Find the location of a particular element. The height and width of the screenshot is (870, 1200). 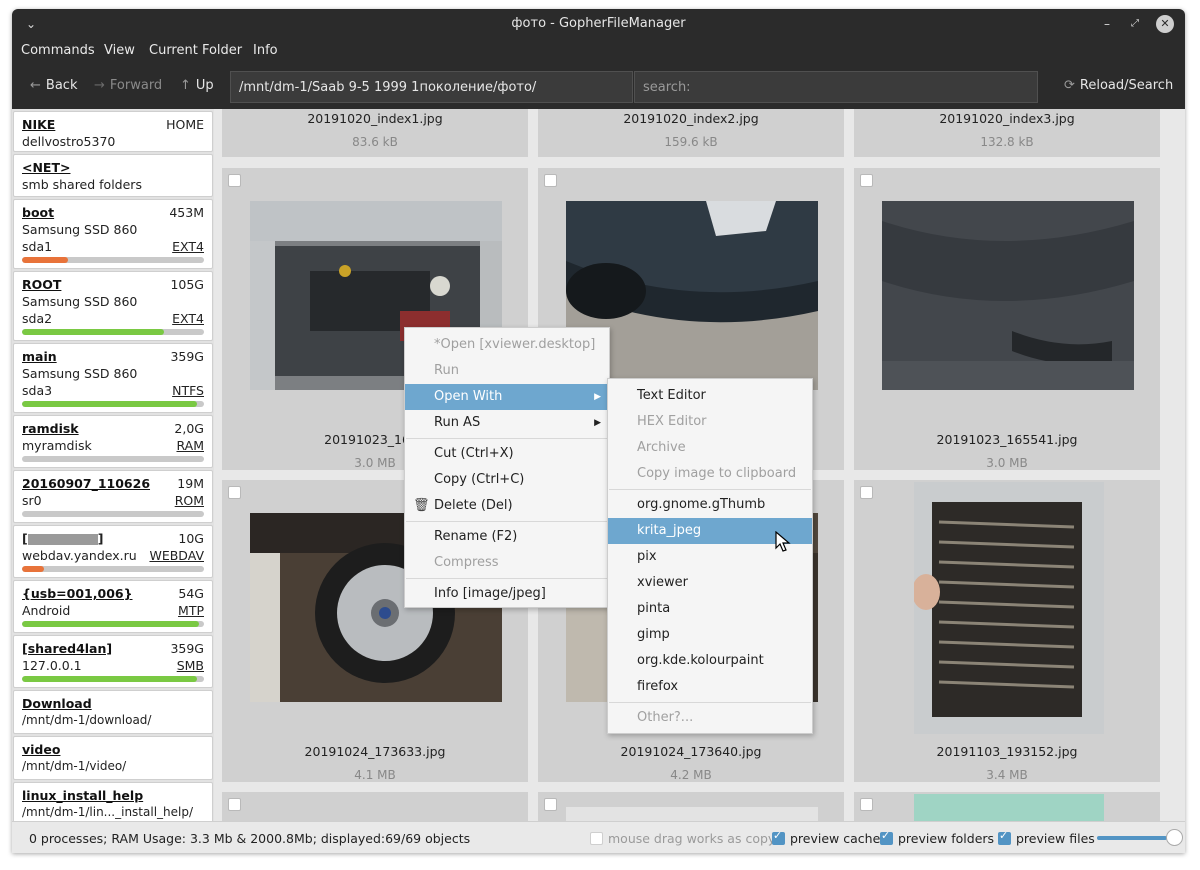

window-title: фото - GopherFileManager is located at coordinates (598, 23).